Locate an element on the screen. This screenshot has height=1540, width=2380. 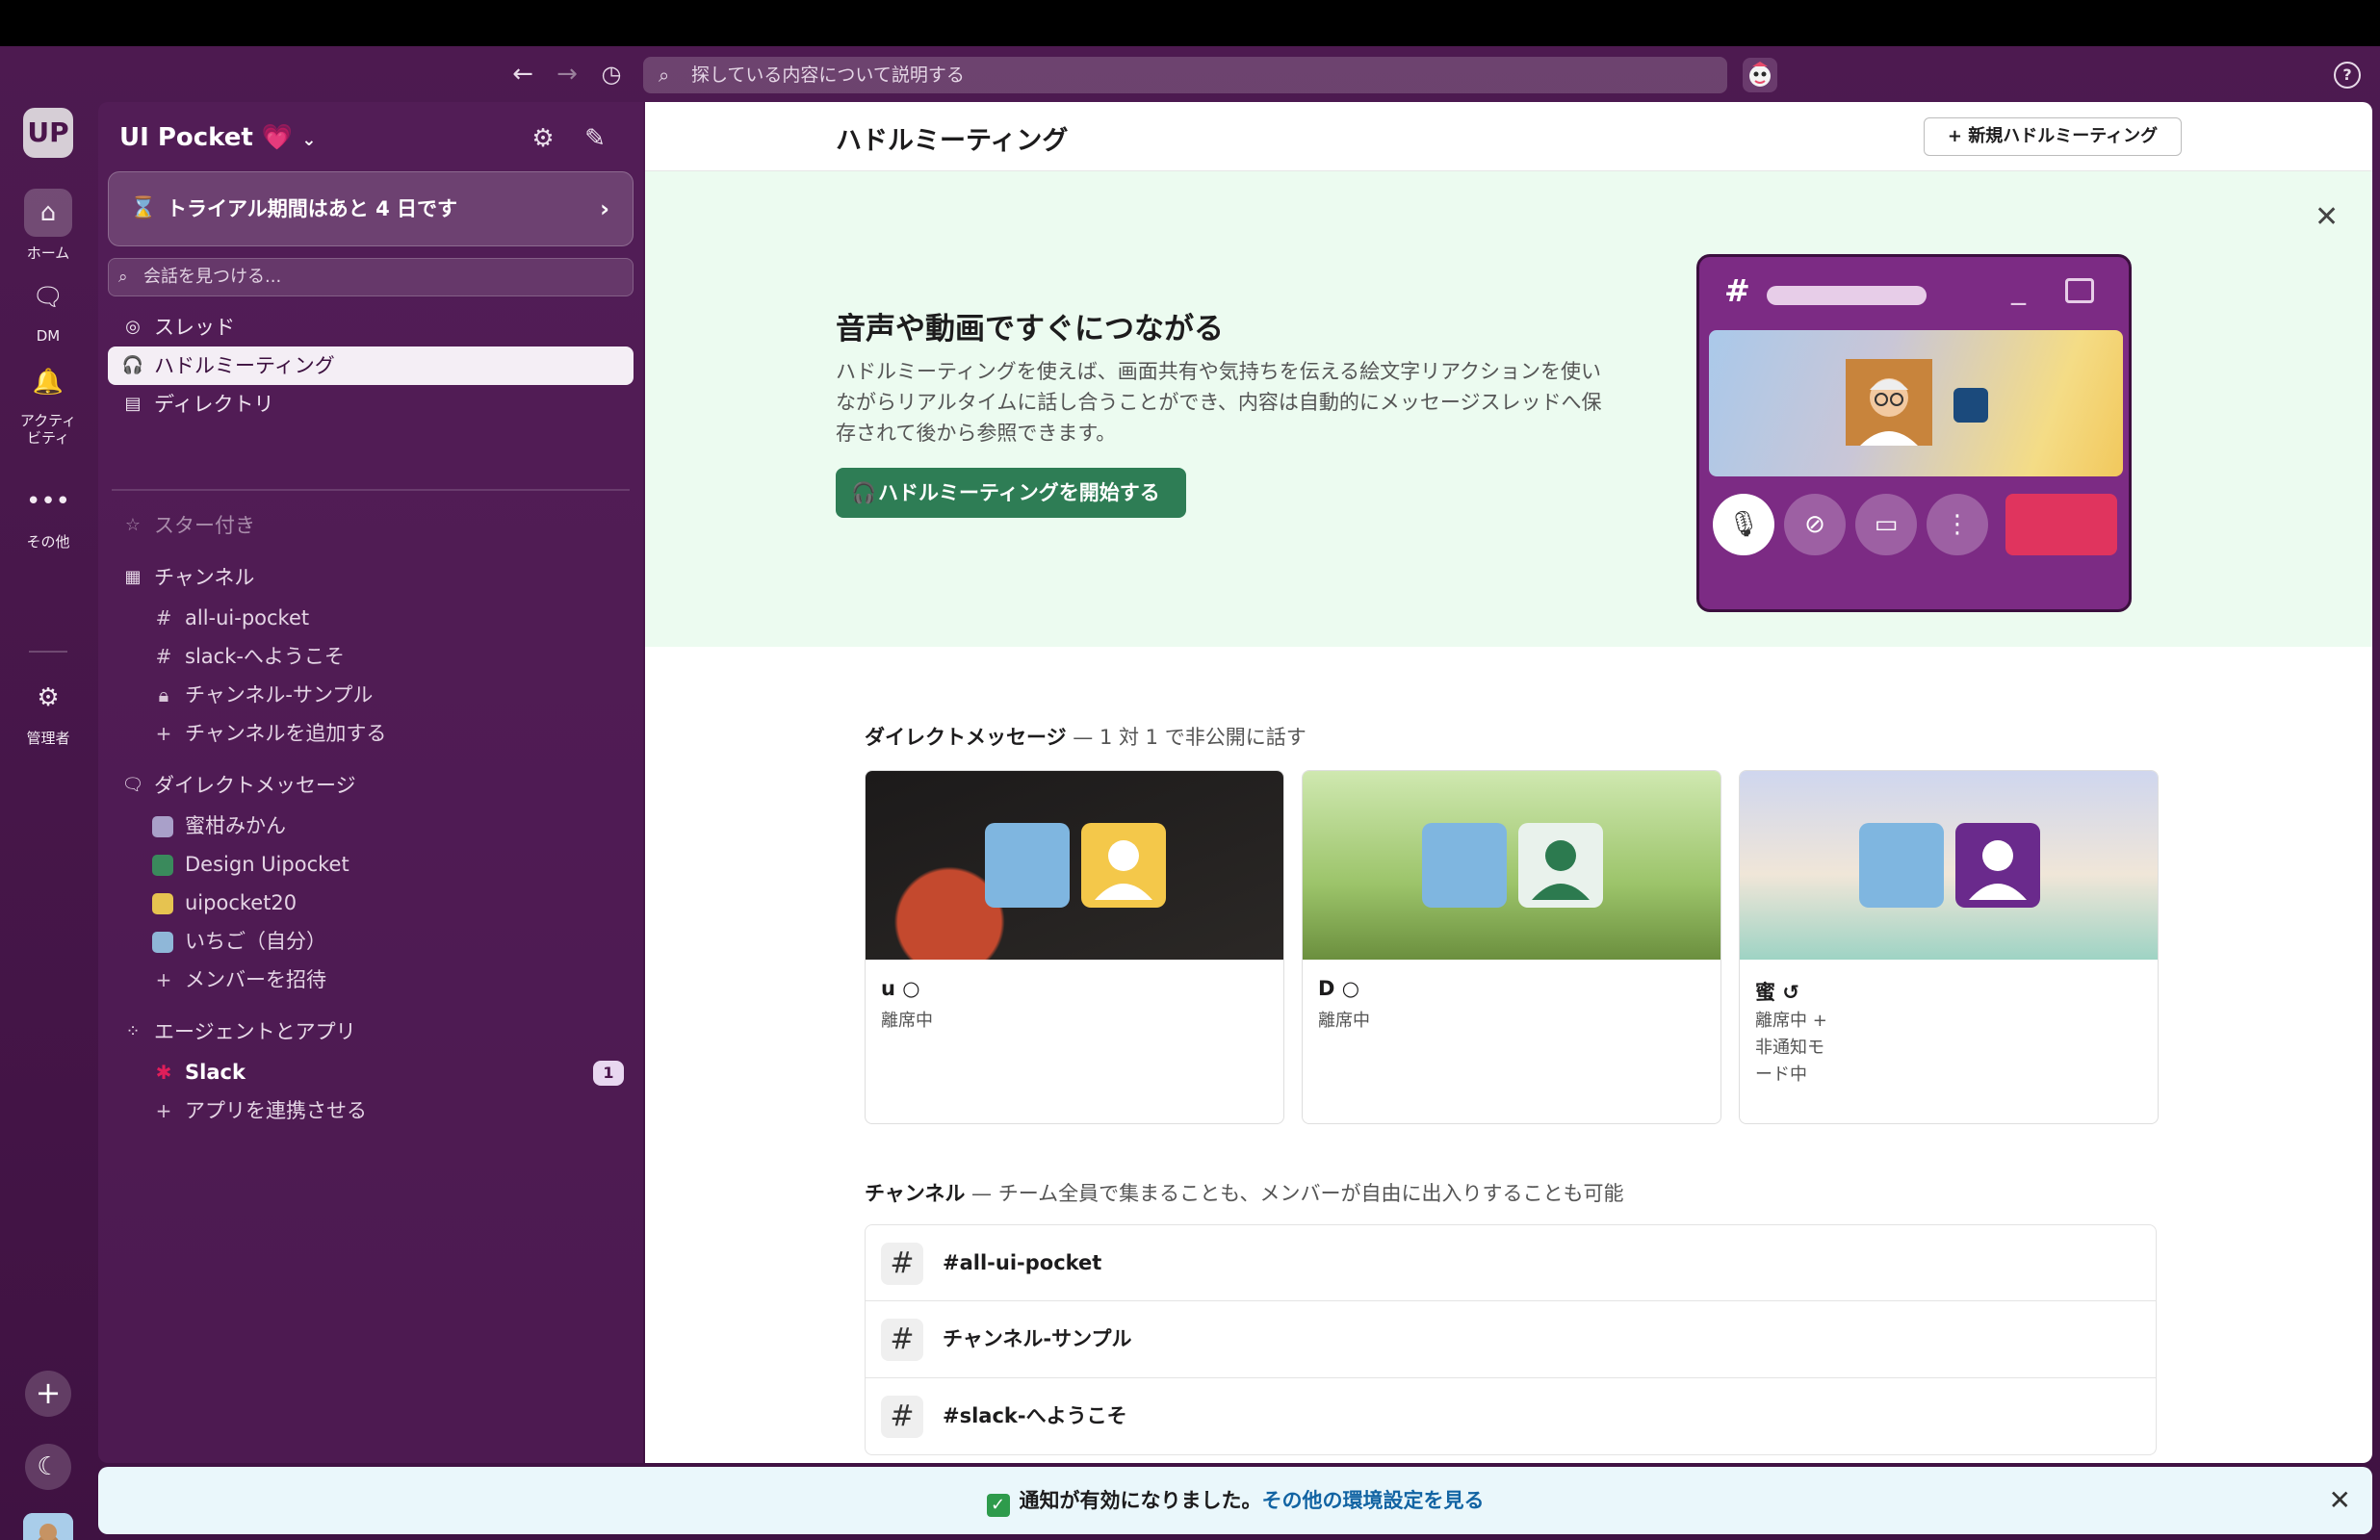
card-name: u ○ is located at coordinates (901, 988).